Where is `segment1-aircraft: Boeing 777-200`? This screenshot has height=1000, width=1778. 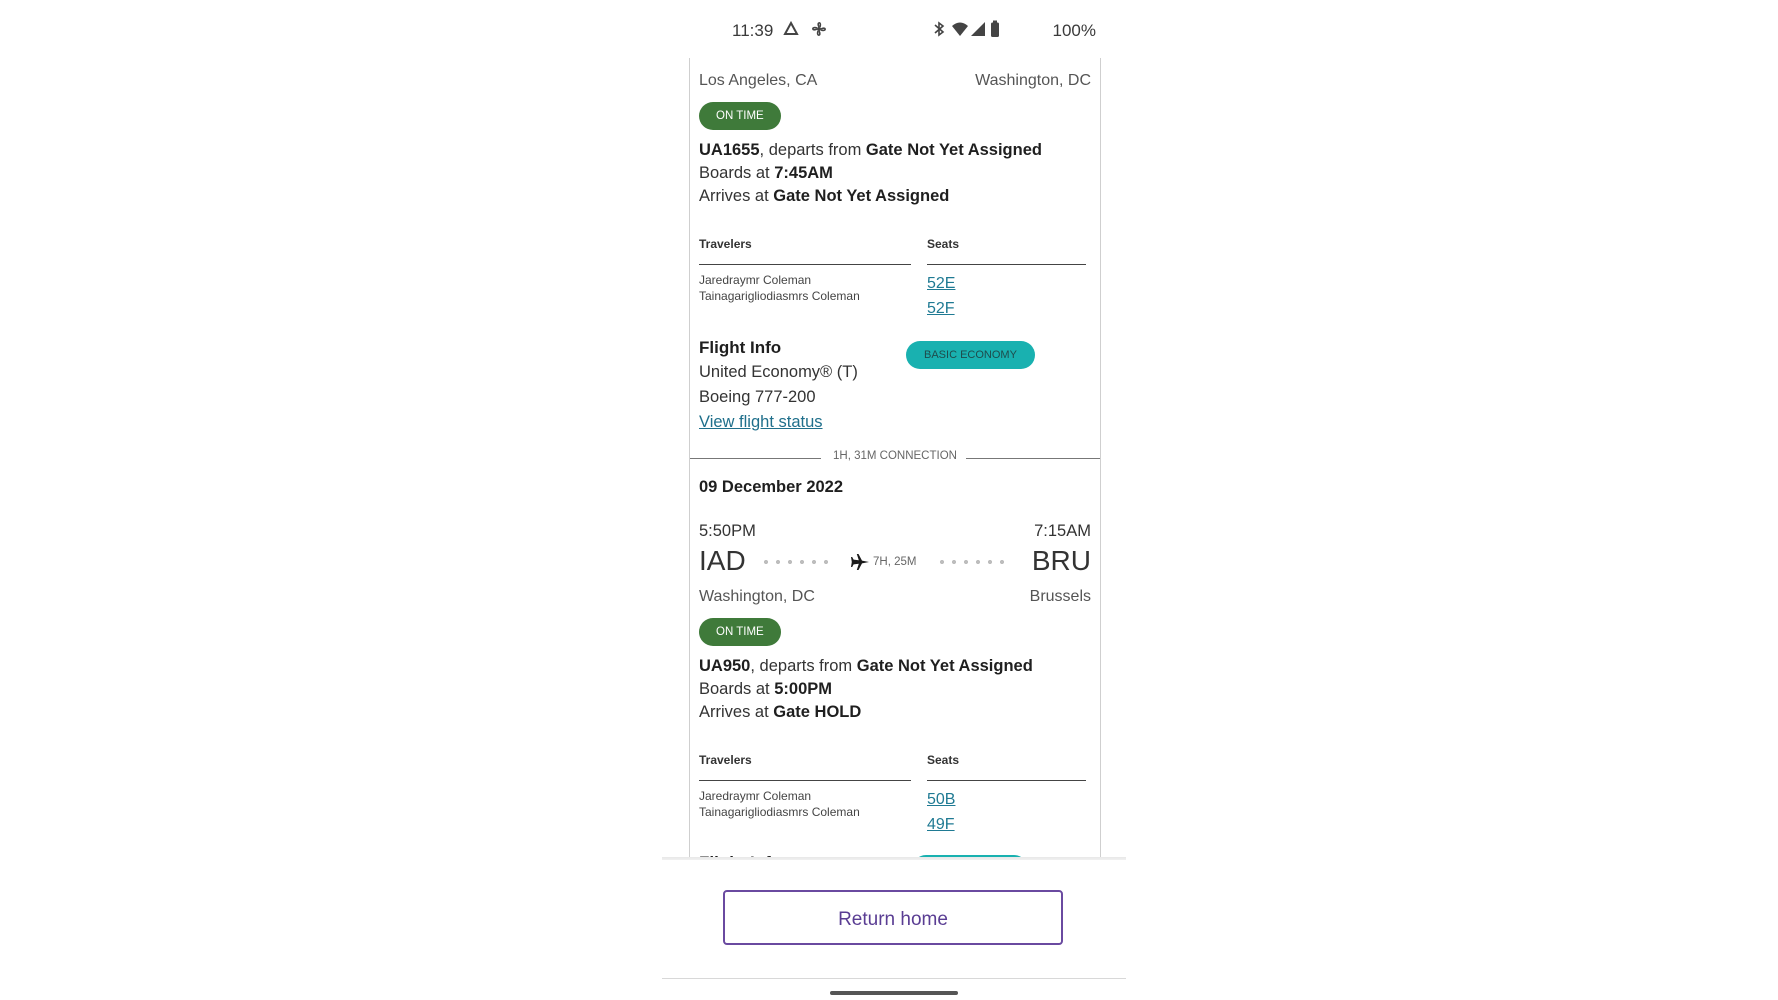 segment1-aircraft: Boeing 777-200 is located at coordinates (757, 397).